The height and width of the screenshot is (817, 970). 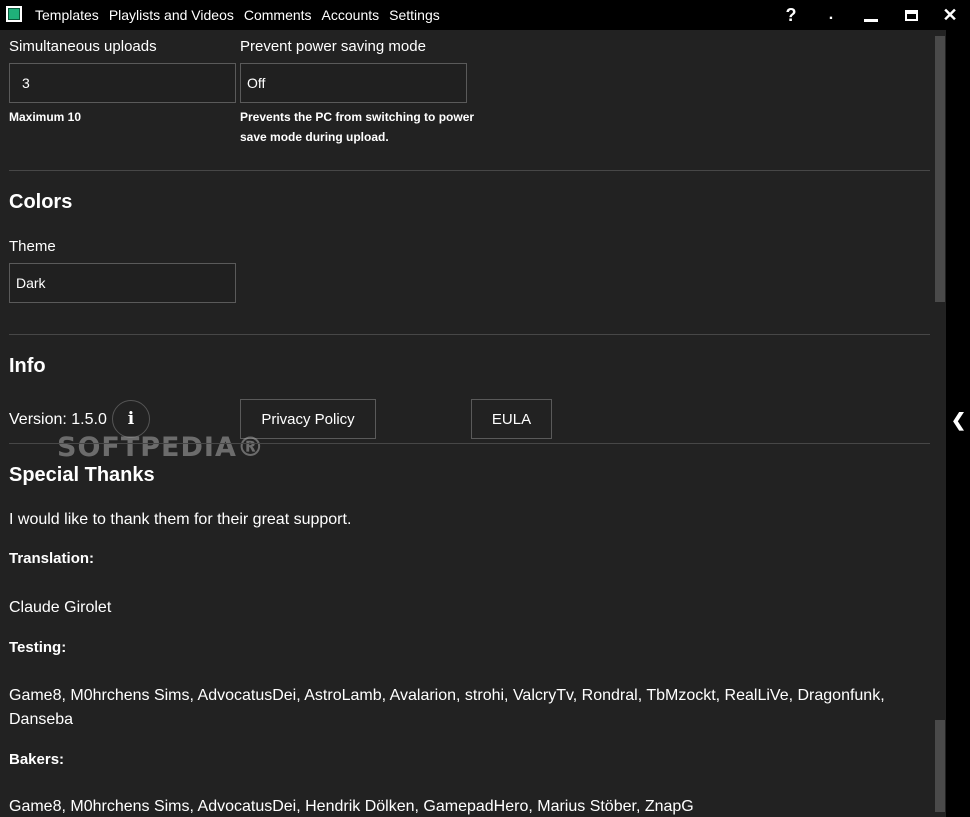 I want to click on power-saving-label: Prevent power saving mode, so click(x=333, y=46).